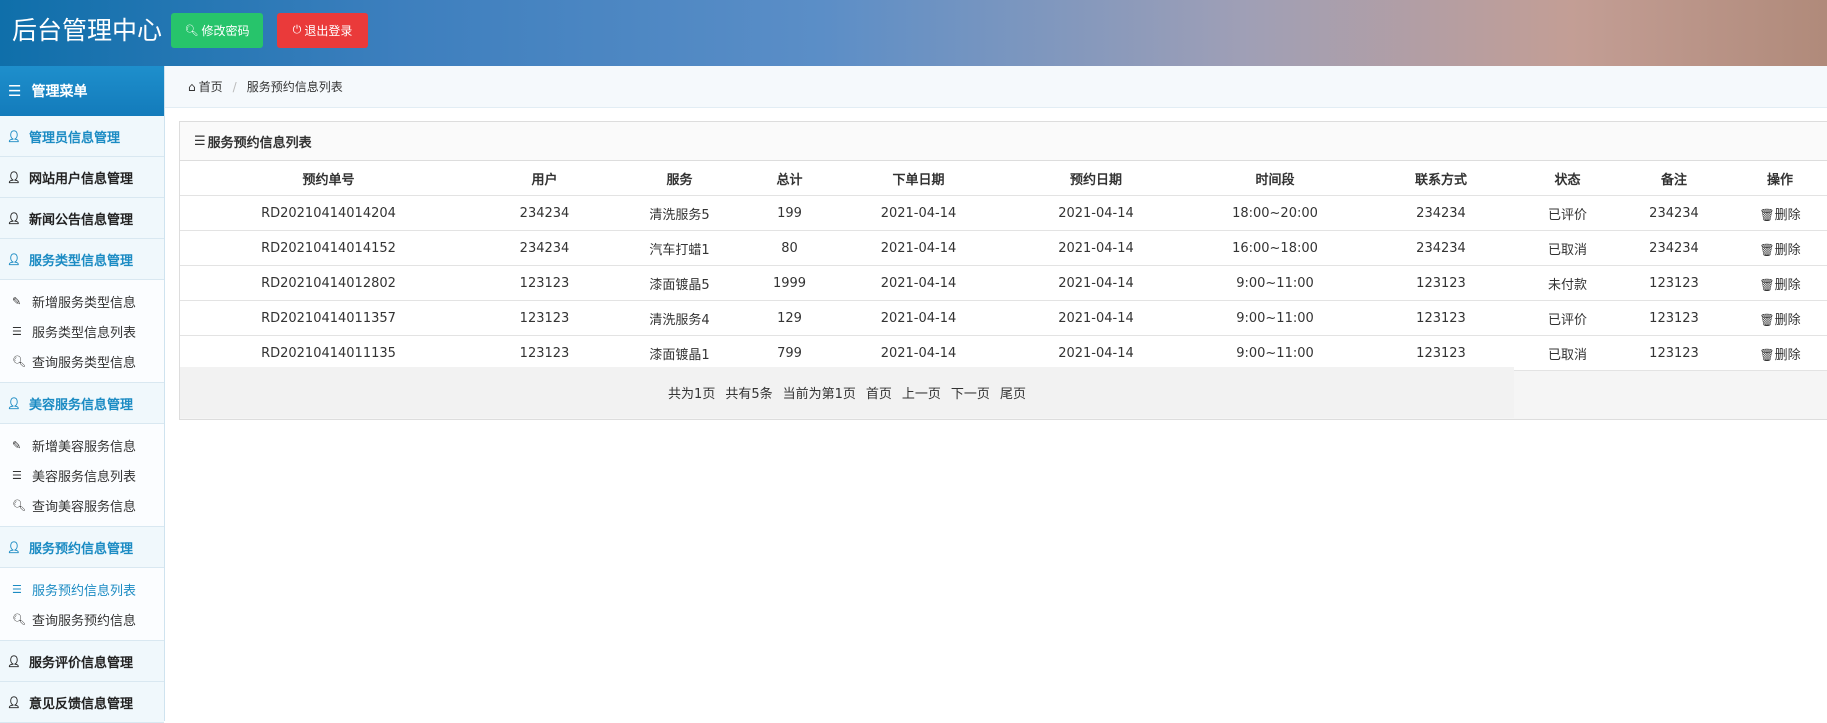 The width and height of the screenshot is (1827, 723). I want to click on column-header: 下单日期, so click(918, 178).